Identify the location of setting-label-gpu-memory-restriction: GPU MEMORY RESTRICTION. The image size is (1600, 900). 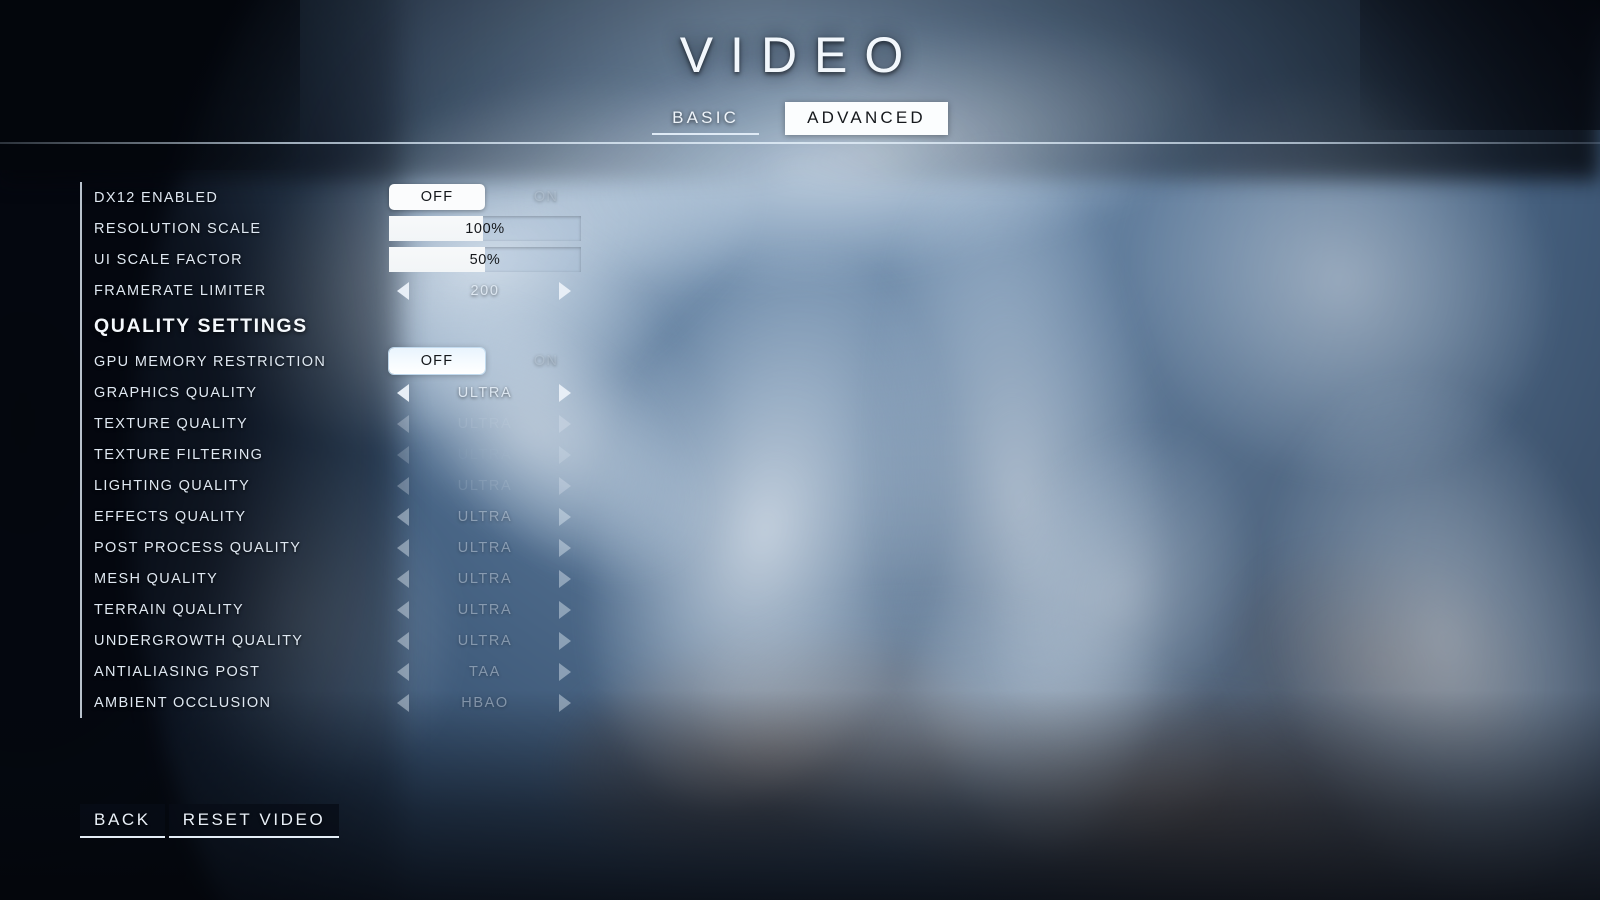
(210, 361).